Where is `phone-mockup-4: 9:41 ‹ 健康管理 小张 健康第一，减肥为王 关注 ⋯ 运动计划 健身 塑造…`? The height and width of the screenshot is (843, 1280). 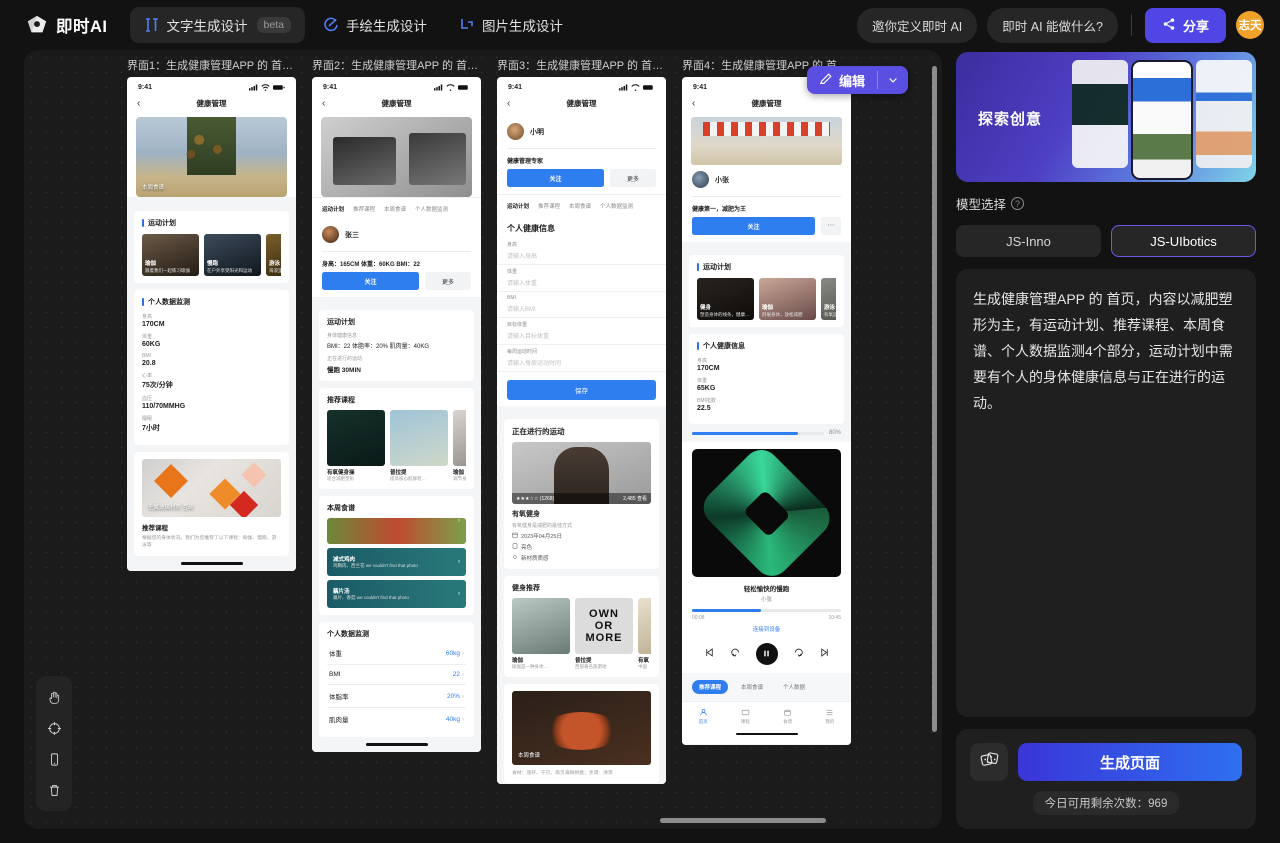
phone-mockup-4: 9:41 ‹ 健康管理 小张 健康第一，减肥为王 关注 ⋯ 运动计划 健身 塑造… is located at coordinates (766, 411).